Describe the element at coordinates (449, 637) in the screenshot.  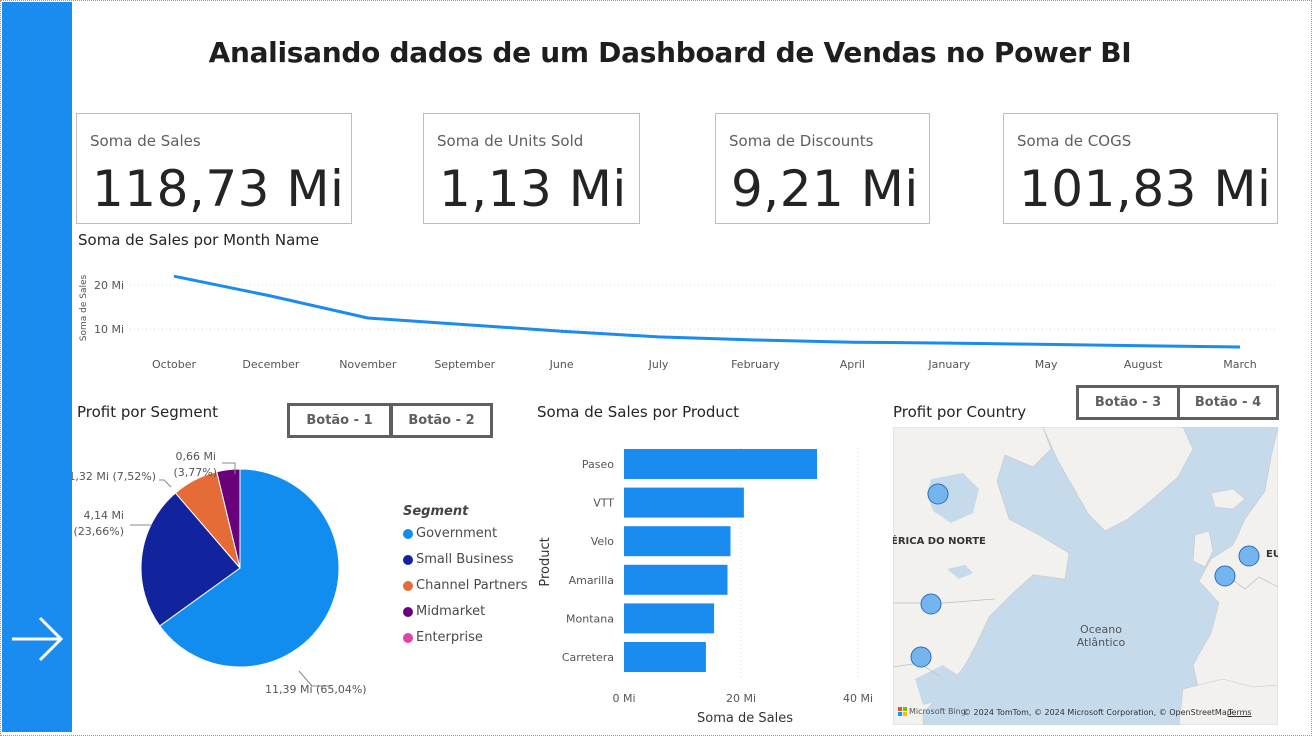
I see `legend-label: Enterprise` at that location.